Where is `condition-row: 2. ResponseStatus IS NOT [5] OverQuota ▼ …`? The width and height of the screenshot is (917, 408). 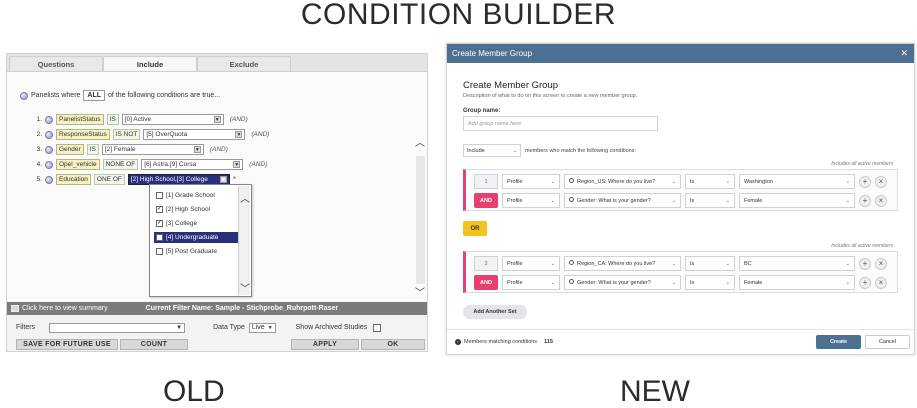
condition-row: 2. ResponseStatus IS NOT [5] OverQuota ▼ … is located at coordinates (150, 134).